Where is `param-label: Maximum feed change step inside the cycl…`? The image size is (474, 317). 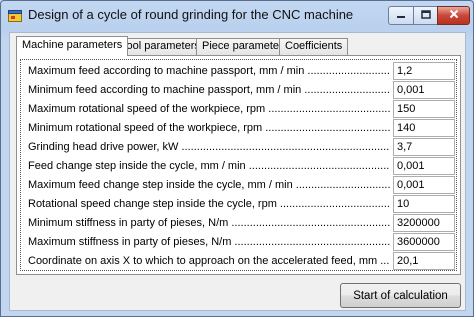
param-label: Maximum feed change step inside the cycl… is located at coordinates (209, 185).